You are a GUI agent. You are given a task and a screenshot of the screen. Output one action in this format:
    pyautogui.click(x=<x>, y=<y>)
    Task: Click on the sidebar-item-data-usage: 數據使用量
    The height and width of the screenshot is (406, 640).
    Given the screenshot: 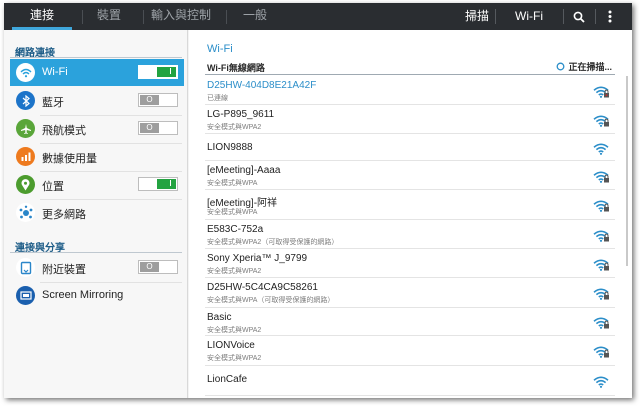 What is the action you would take?
    pyautogui.click(x=97, y=156)
    